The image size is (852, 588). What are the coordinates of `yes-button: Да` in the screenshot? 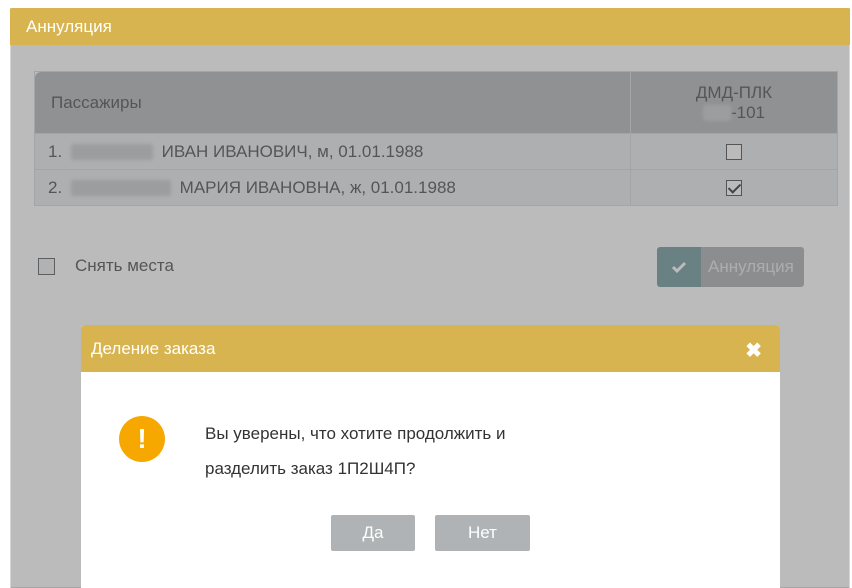 It's located at (373, 533).